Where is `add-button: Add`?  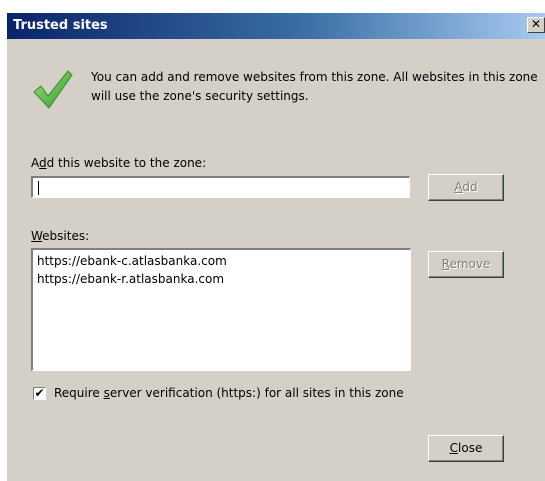
add-button: Add is located at coordinates (466, 187).